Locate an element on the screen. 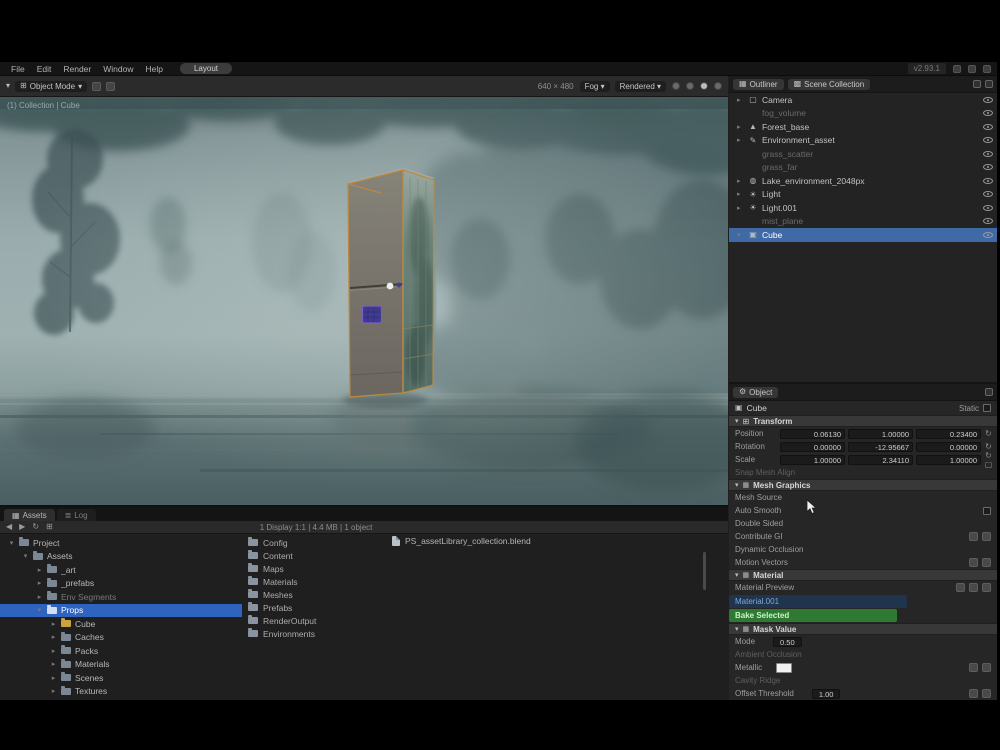 Image resolution: width=1000 pixels, height=750 pixels. property-checkbox is located at coordinates (987, 510).